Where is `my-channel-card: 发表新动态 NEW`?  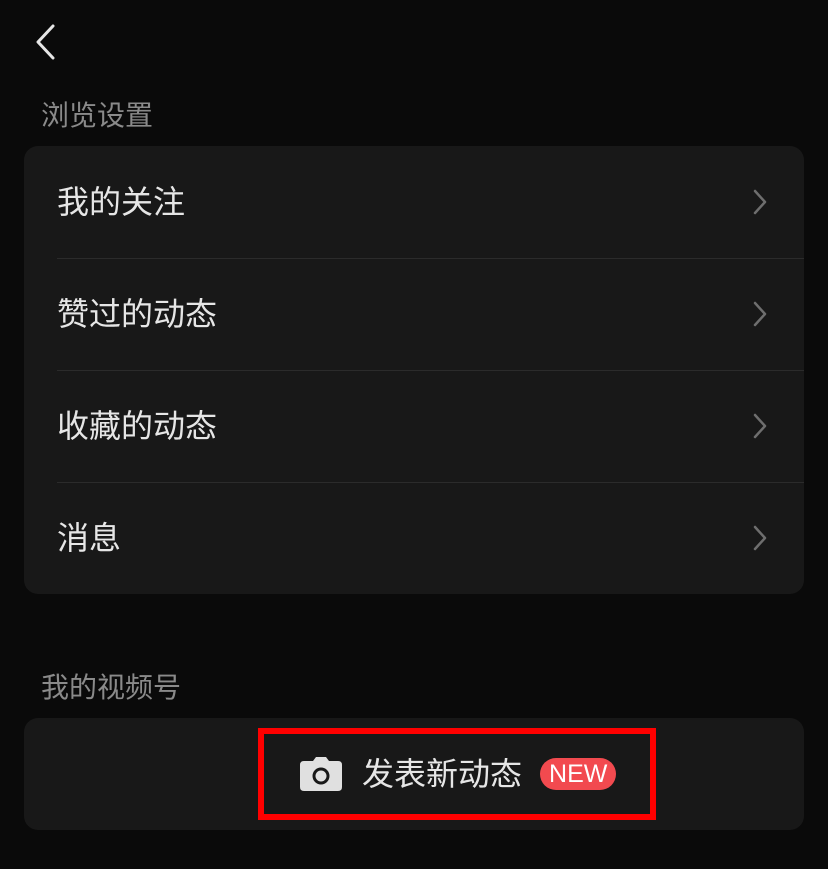
my-channel-card: 发表新动态 NEW is located at coordinates (414, 774).